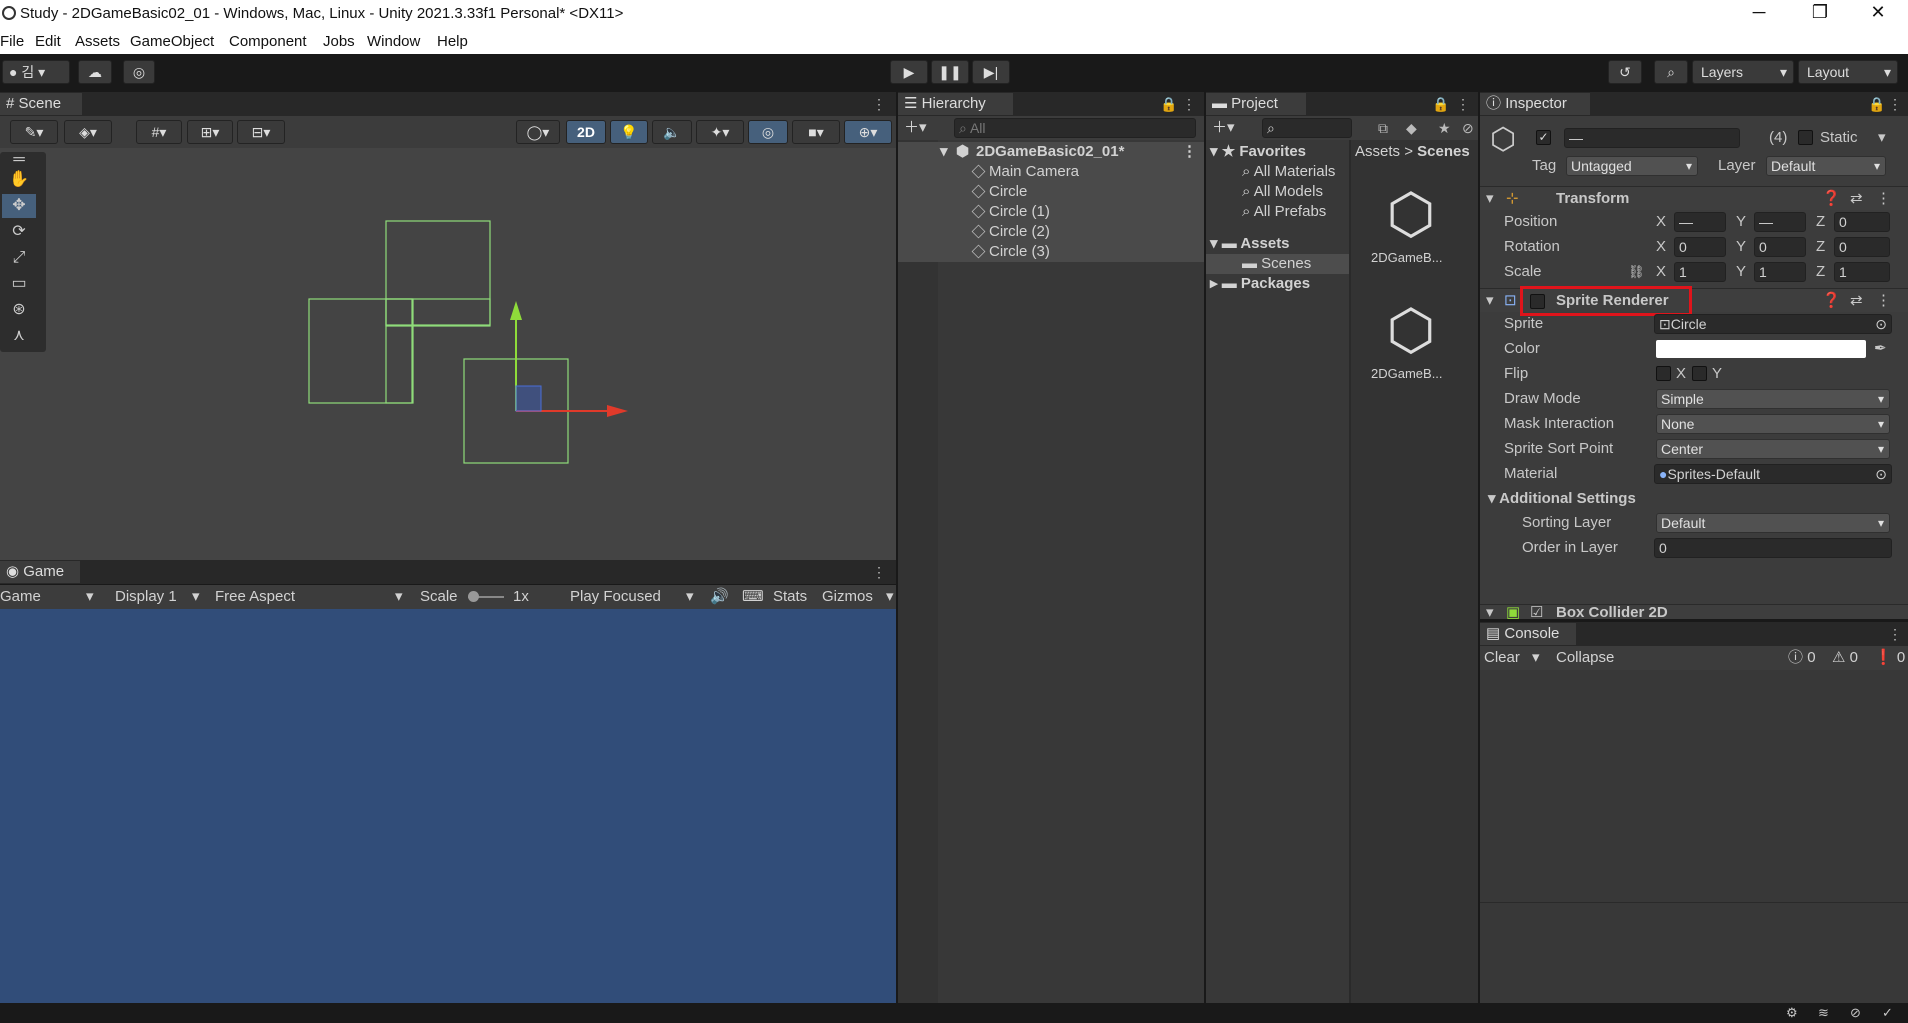  Describe the element at coordinates (1277, 264) in the screenshot. I see `scenes-folder-item: ▬ Scenes` at that location.